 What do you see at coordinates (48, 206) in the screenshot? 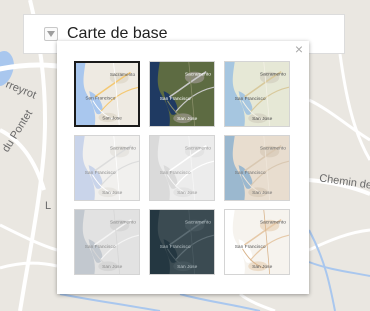
I see `map-label-road: L` at bounding box center [48, 206].